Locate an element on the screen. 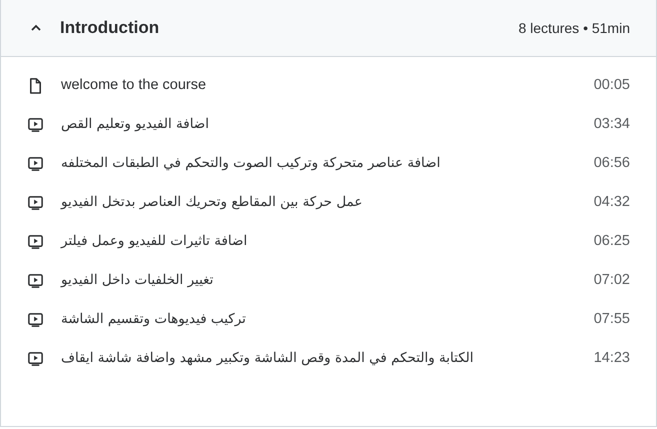 This screenshot has width=657, height=429. lecture-title: تركيب فيديوهات وتقسيم الشاشة is located at coordinates (281, 319).